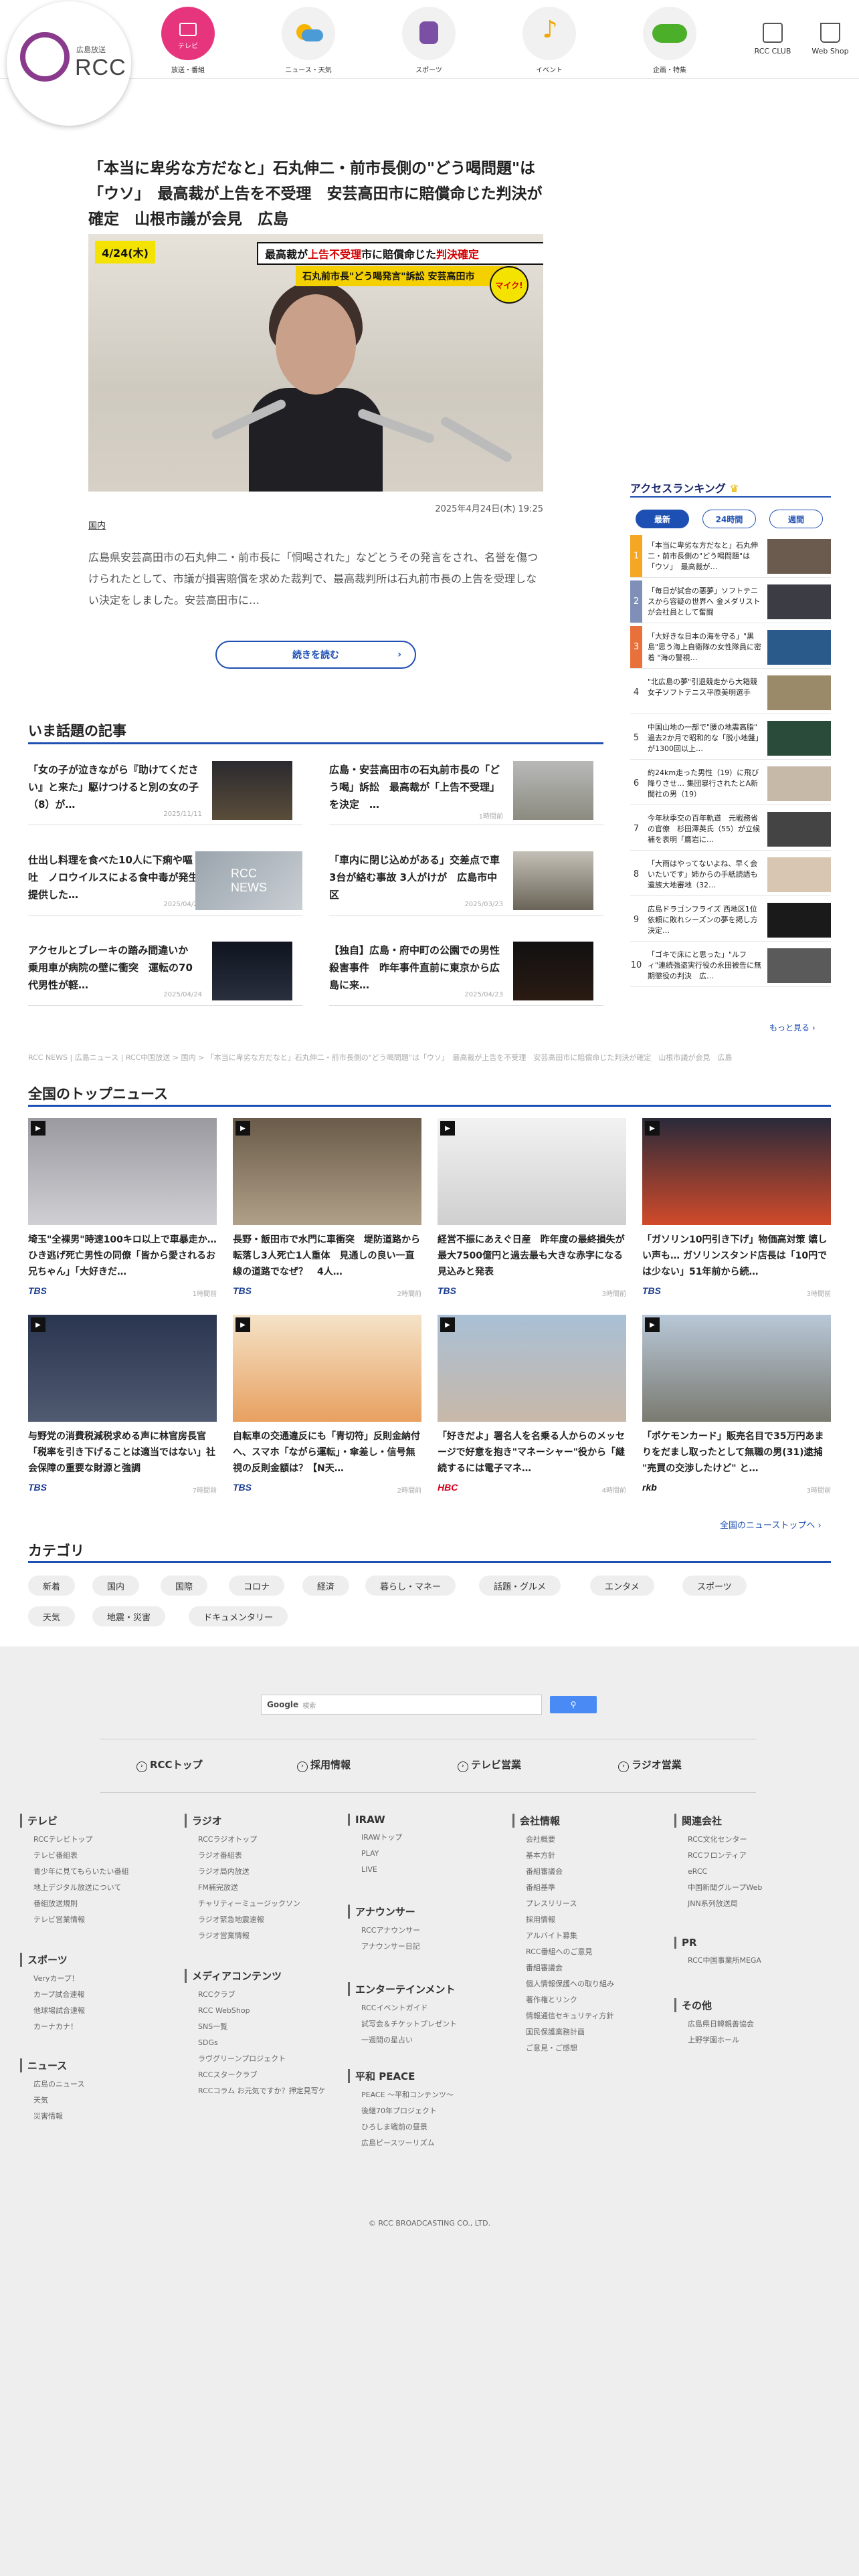  I want to click on footer-link: SDGs, so click(265, 2043).